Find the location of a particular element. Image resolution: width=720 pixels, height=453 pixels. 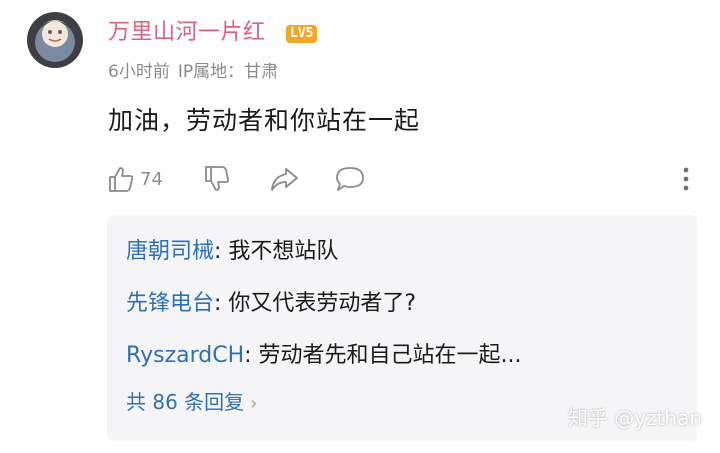

level-badge: LV5 is located at coordinates (302, 34).